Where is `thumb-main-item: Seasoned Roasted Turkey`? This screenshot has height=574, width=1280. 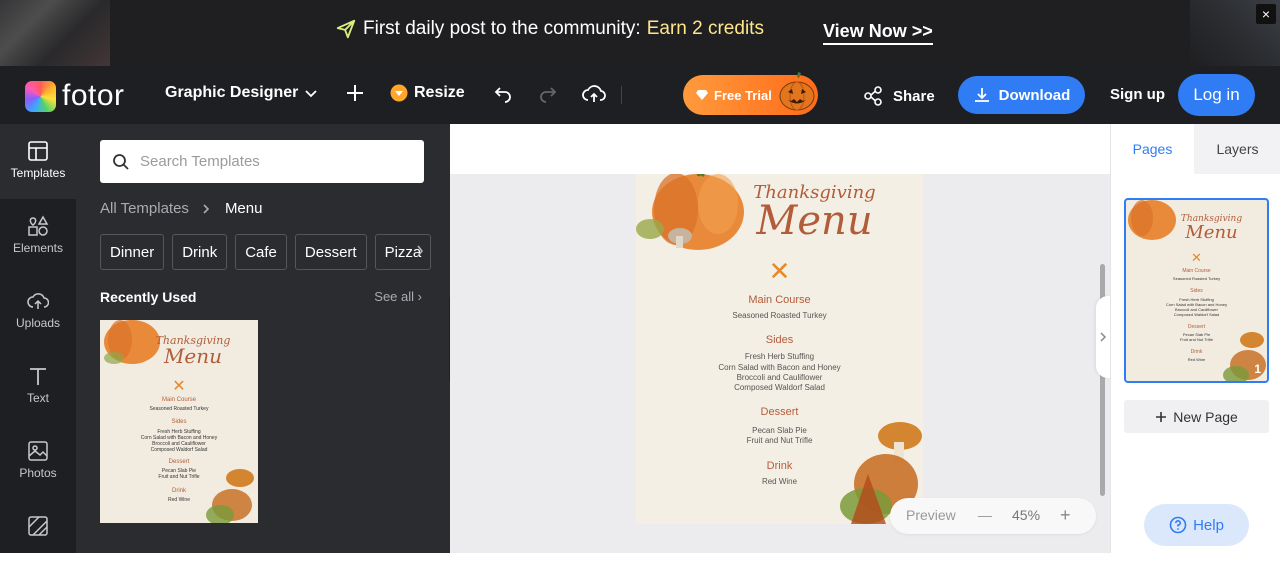
thumb-main-item: Seasoned Roasted Turkey is located at coordinates (179, 409).